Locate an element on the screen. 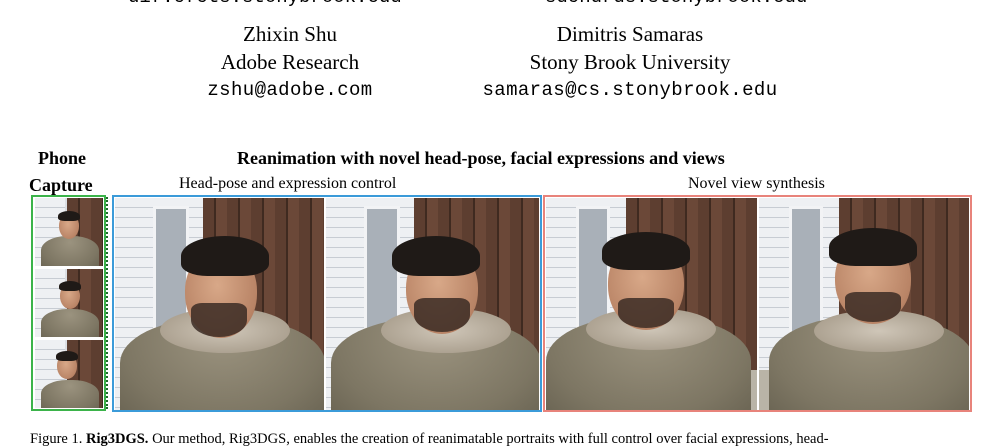 This screenshot has height=448, width=1000. author-name: Dimitris Samaras is located at coordinates (630, 34).